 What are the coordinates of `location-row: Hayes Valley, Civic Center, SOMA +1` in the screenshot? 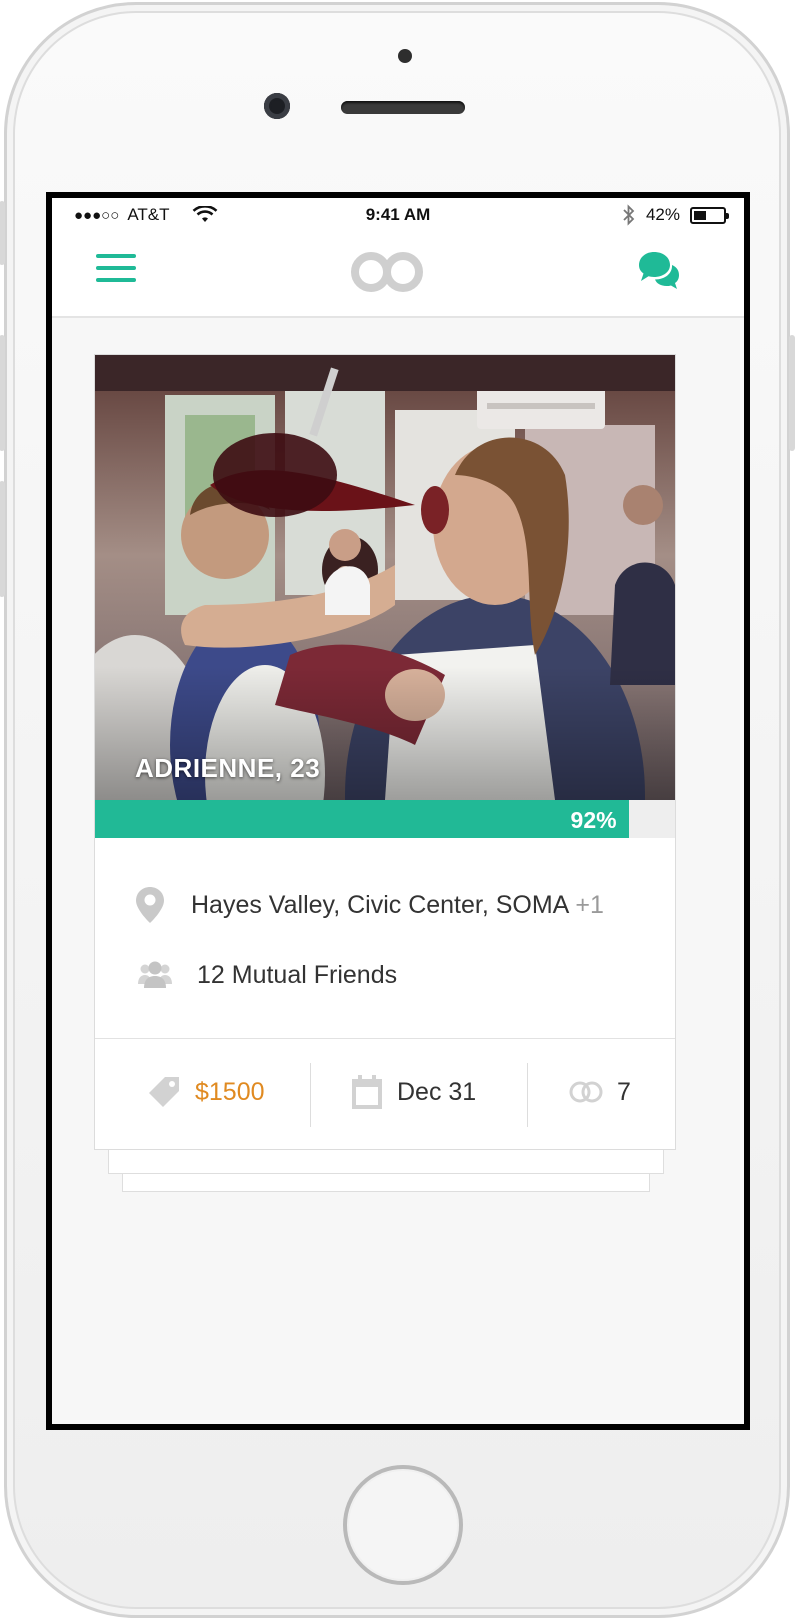 It's located at (385, 905).